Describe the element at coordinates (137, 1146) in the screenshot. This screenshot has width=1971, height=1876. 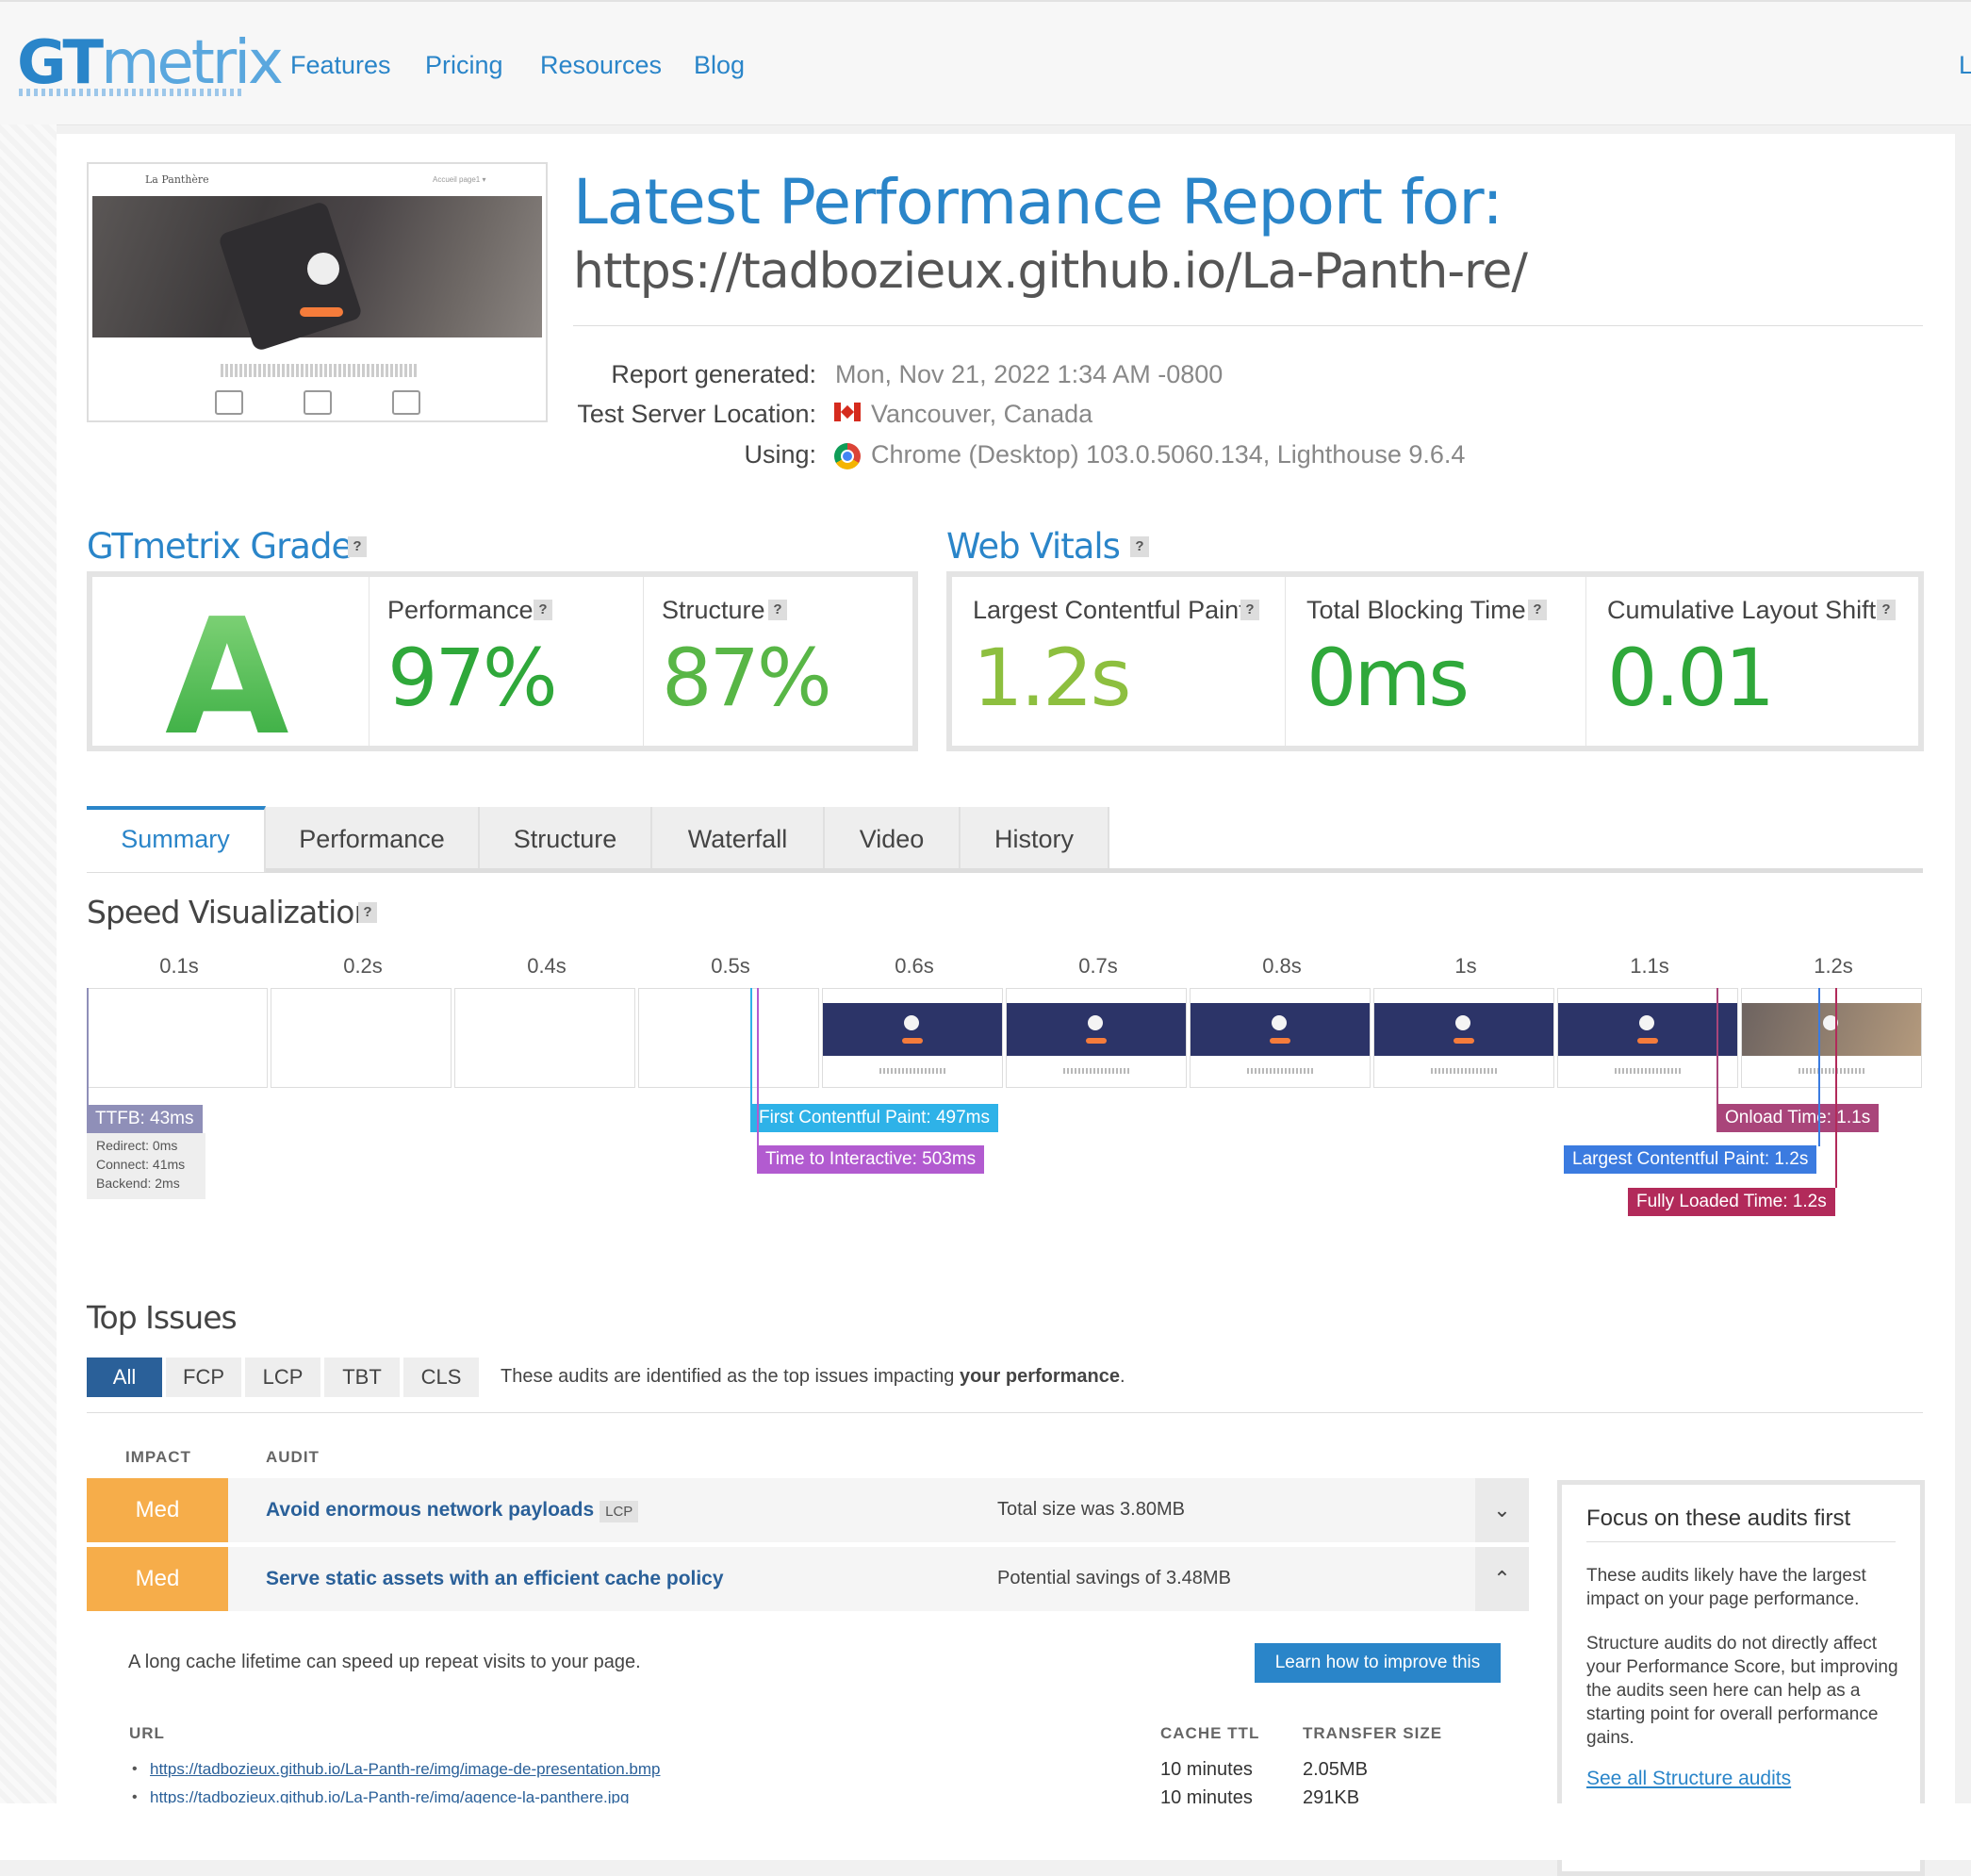
I see `redirect-text: Redirect: 0ms` at that location.